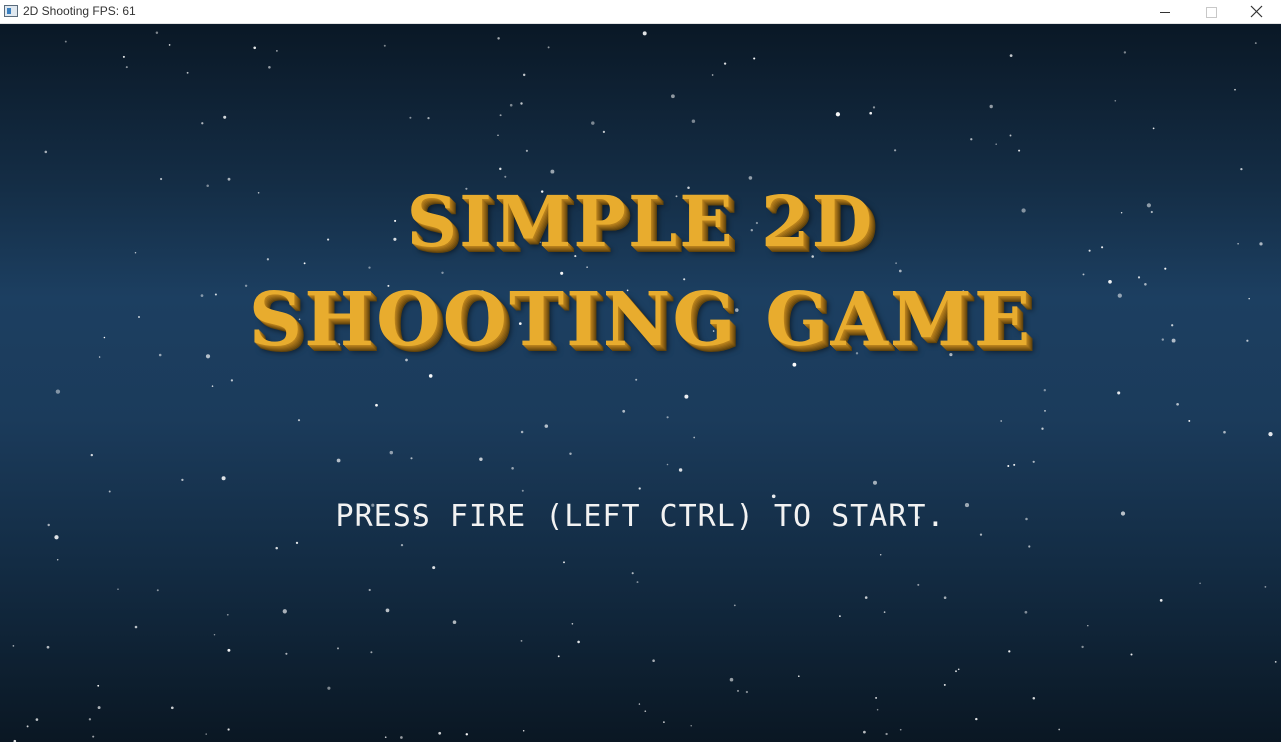 This screenshot has width=1281, height=742. Describe the element at coordinates (640, 12) in the screenshot. I see `window-titlebar: 2D Shooting FPS: 61` at that location.